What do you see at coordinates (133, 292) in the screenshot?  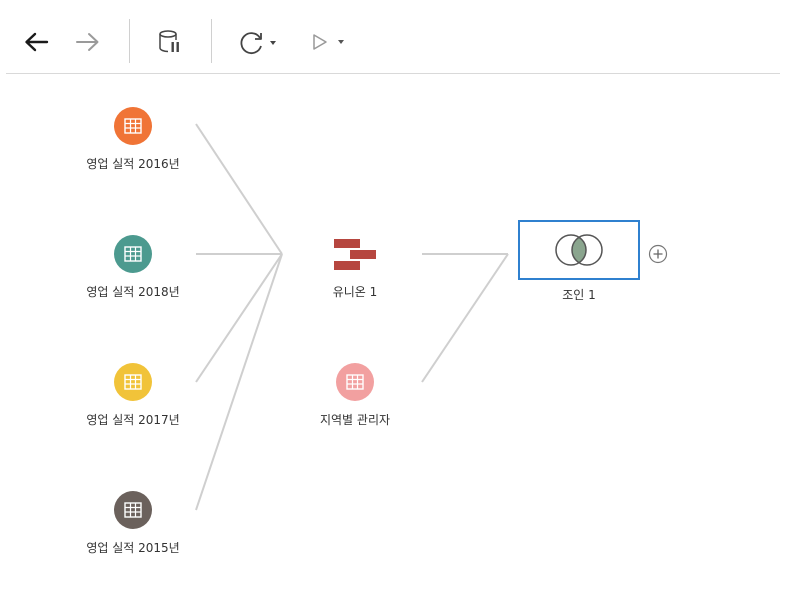 I see `input-step-label: 영업 실적 2018년` at bounding box center [133, 292].